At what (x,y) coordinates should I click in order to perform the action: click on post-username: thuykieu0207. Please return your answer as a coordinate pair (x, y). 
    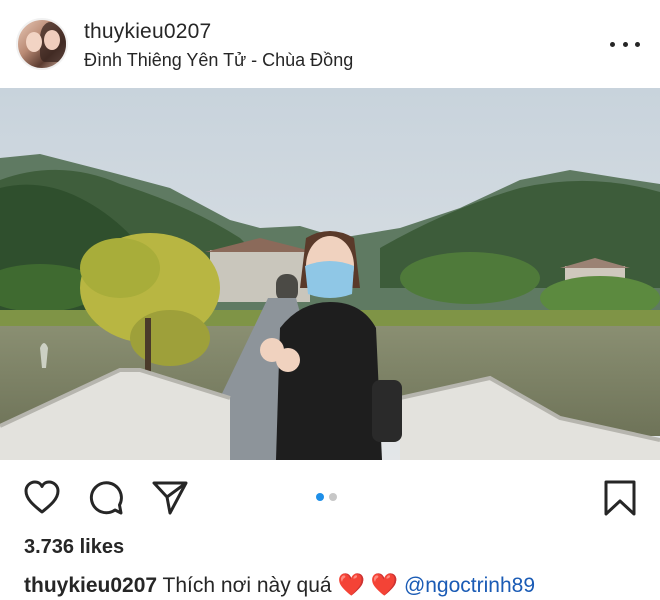
    Looking at the image, I should click on (147, 32).